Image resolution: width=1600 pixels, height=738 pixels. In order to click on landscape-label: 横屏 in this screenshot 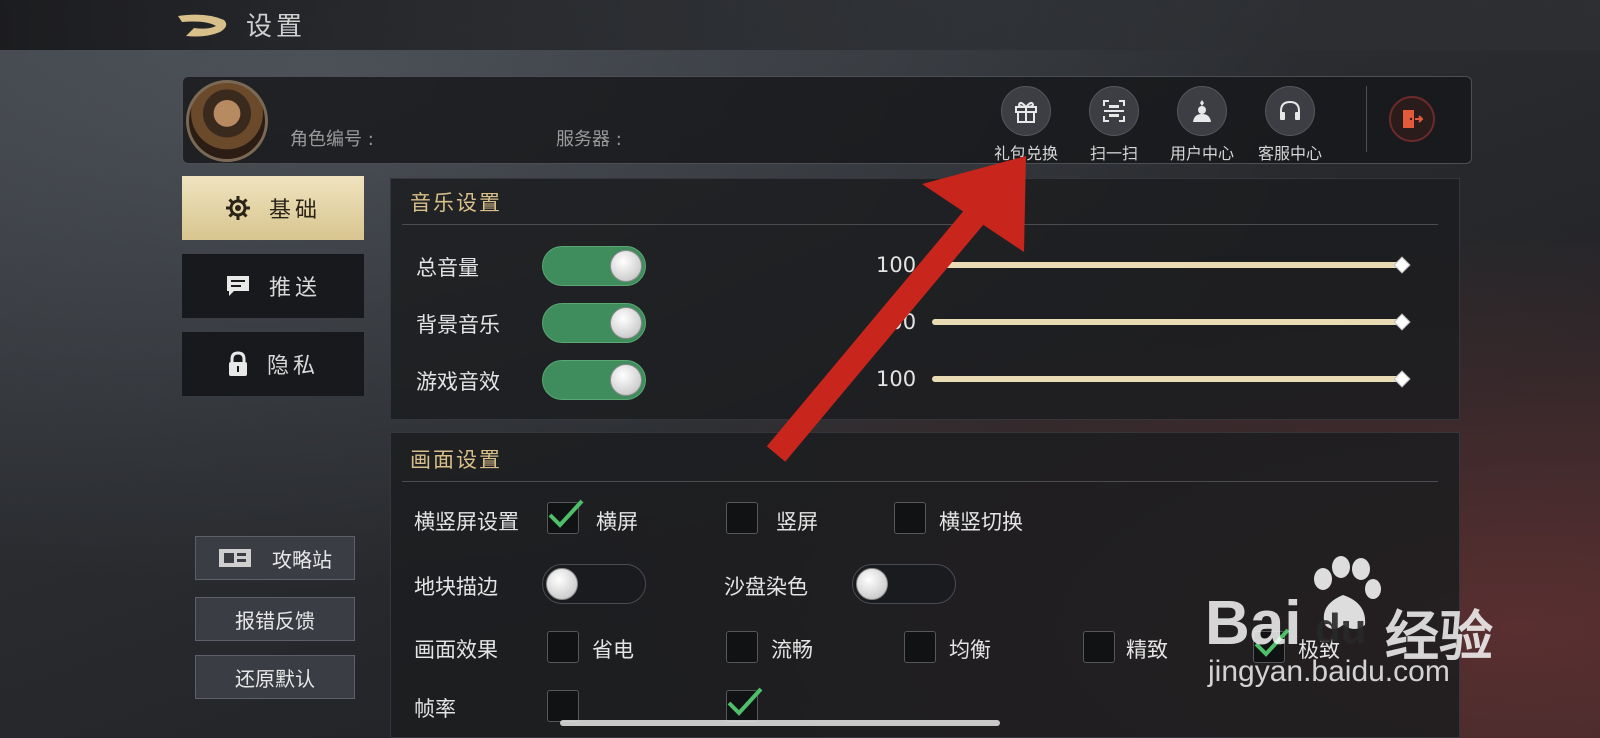, I will do `click(617, 522)`.